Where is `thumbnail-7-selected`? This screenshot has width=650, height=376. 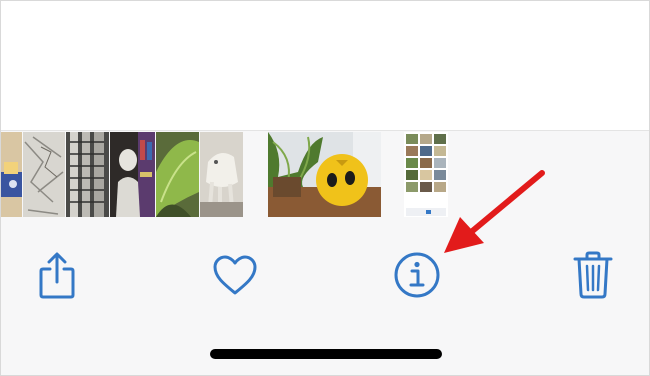
thumbnail-7-selected is located at coordinates (324, 174).